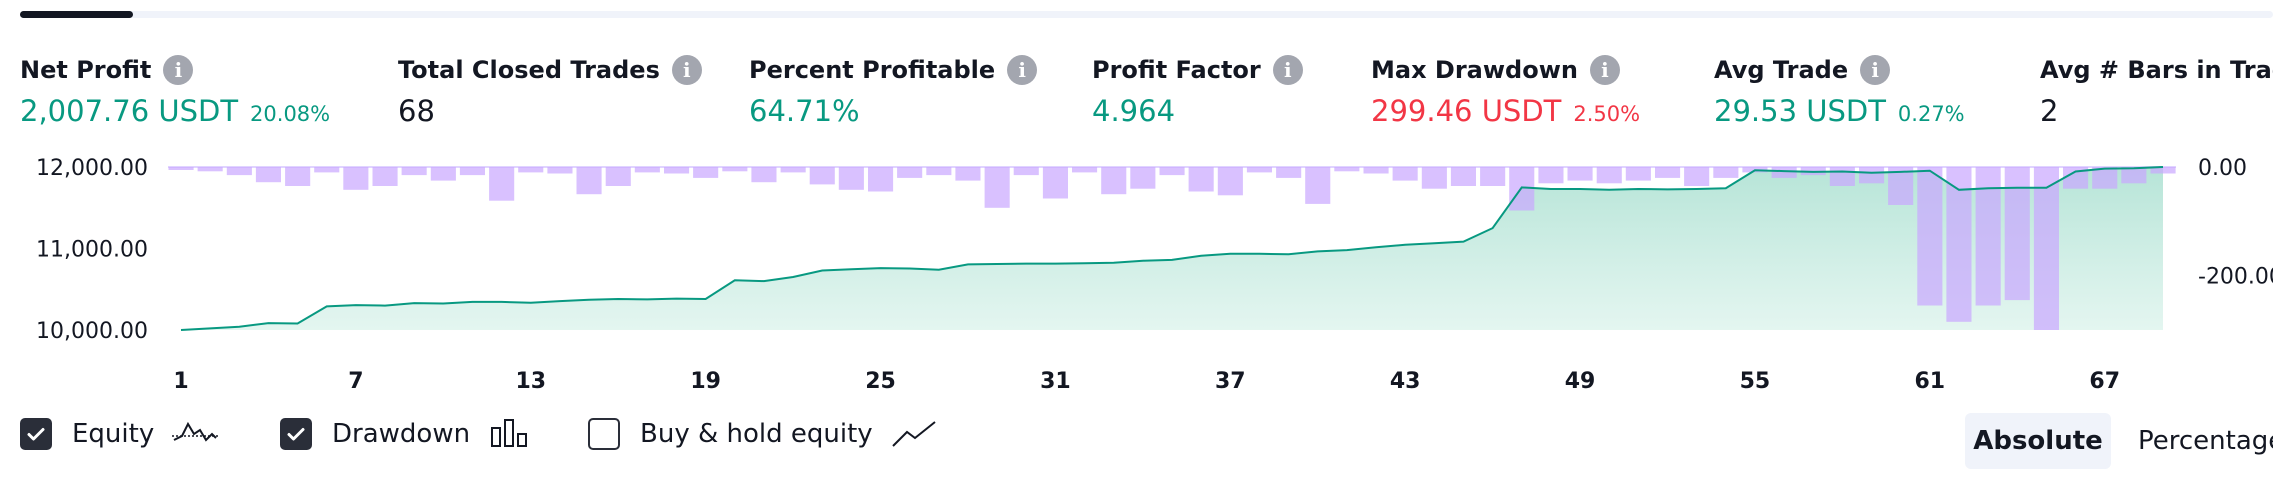  Describe the element at coordinates (2049, 111) in the screenshot. I see `metric-value: 2` at that location.